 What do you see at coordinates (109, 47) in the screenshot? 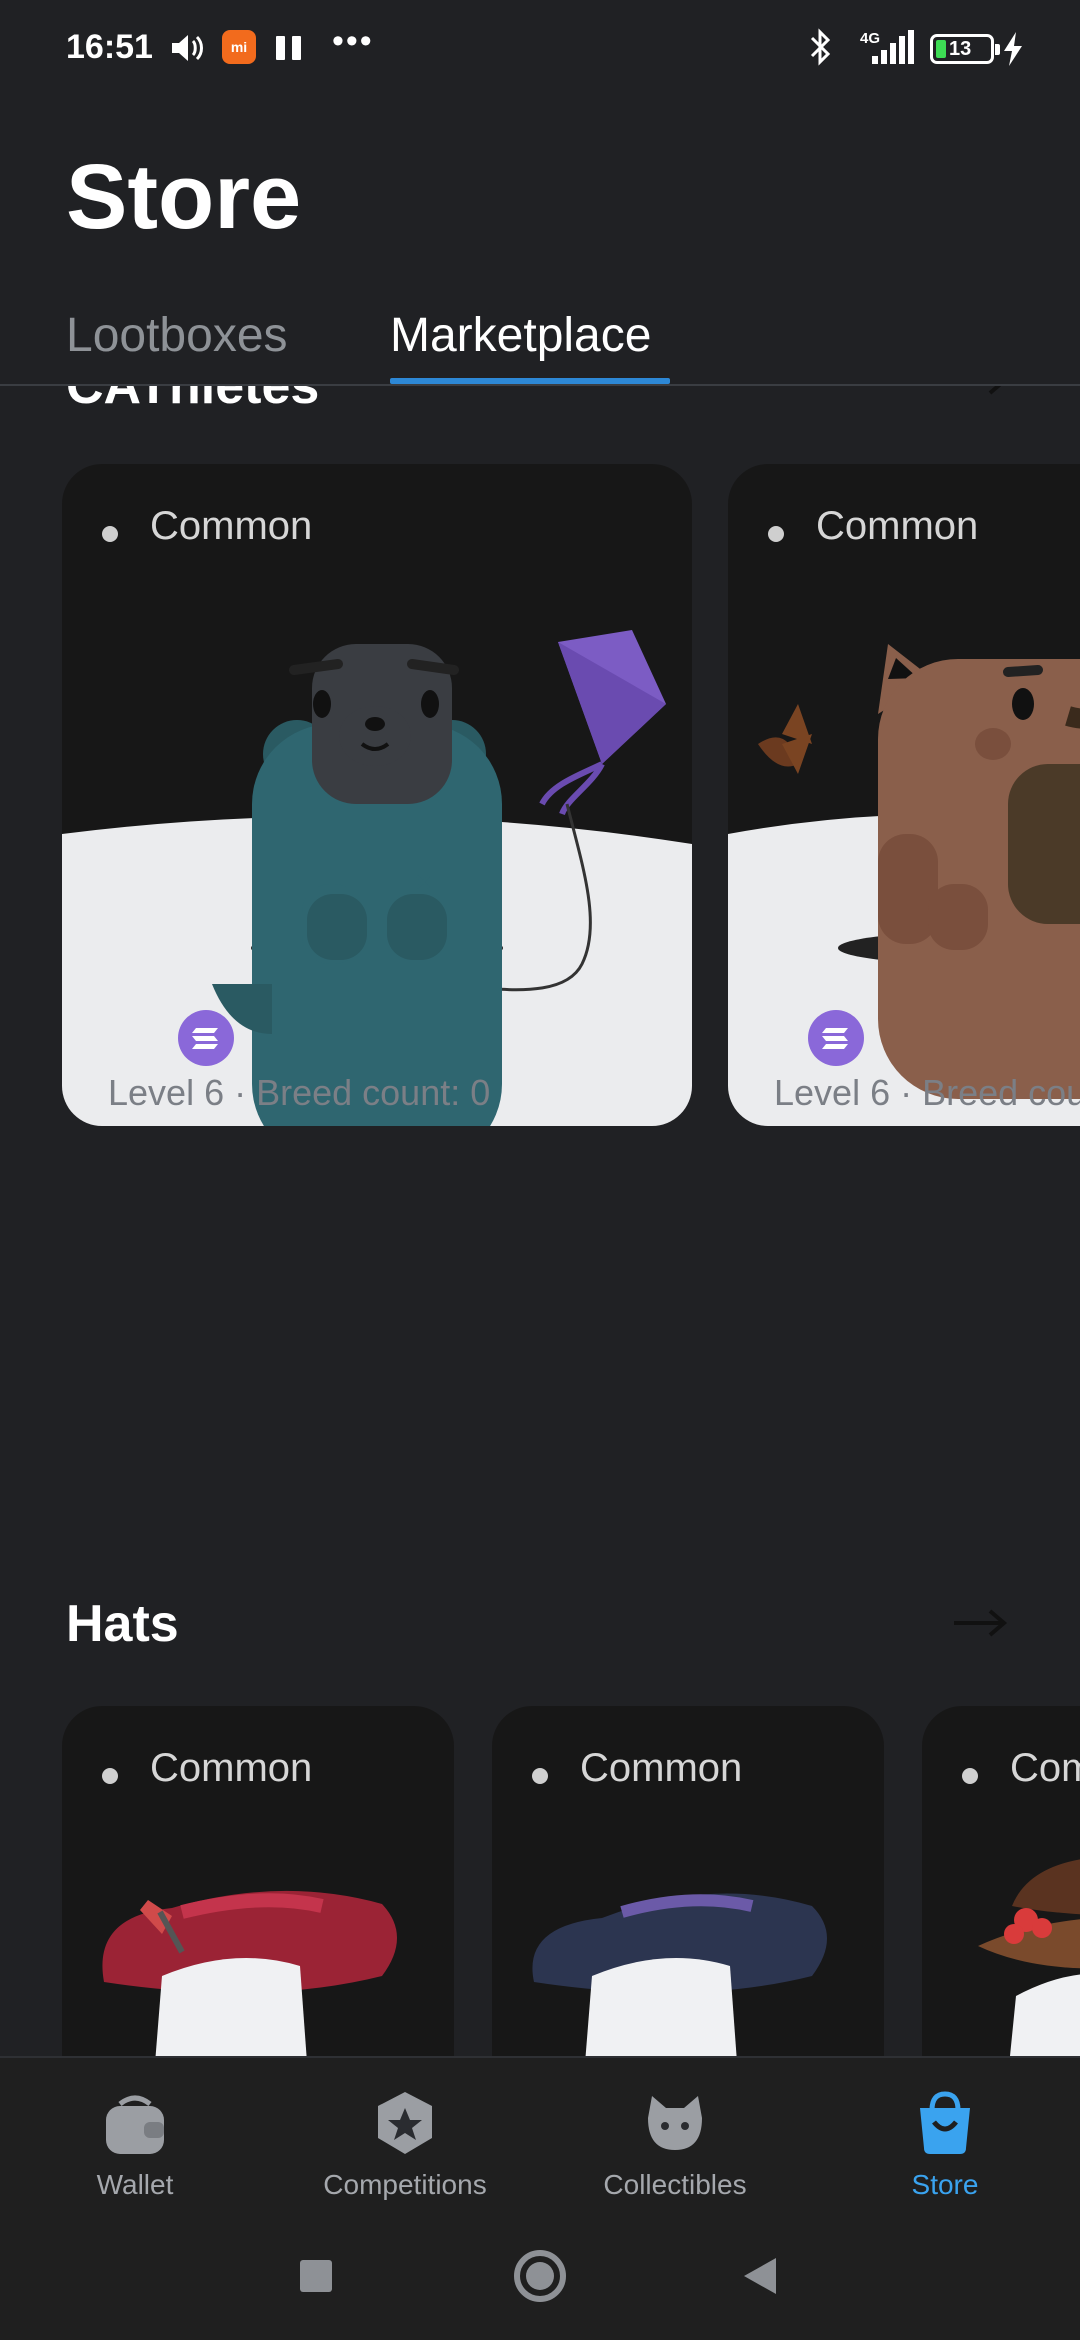
I see `status-time: 16:51` at bounding box center [109, 47].